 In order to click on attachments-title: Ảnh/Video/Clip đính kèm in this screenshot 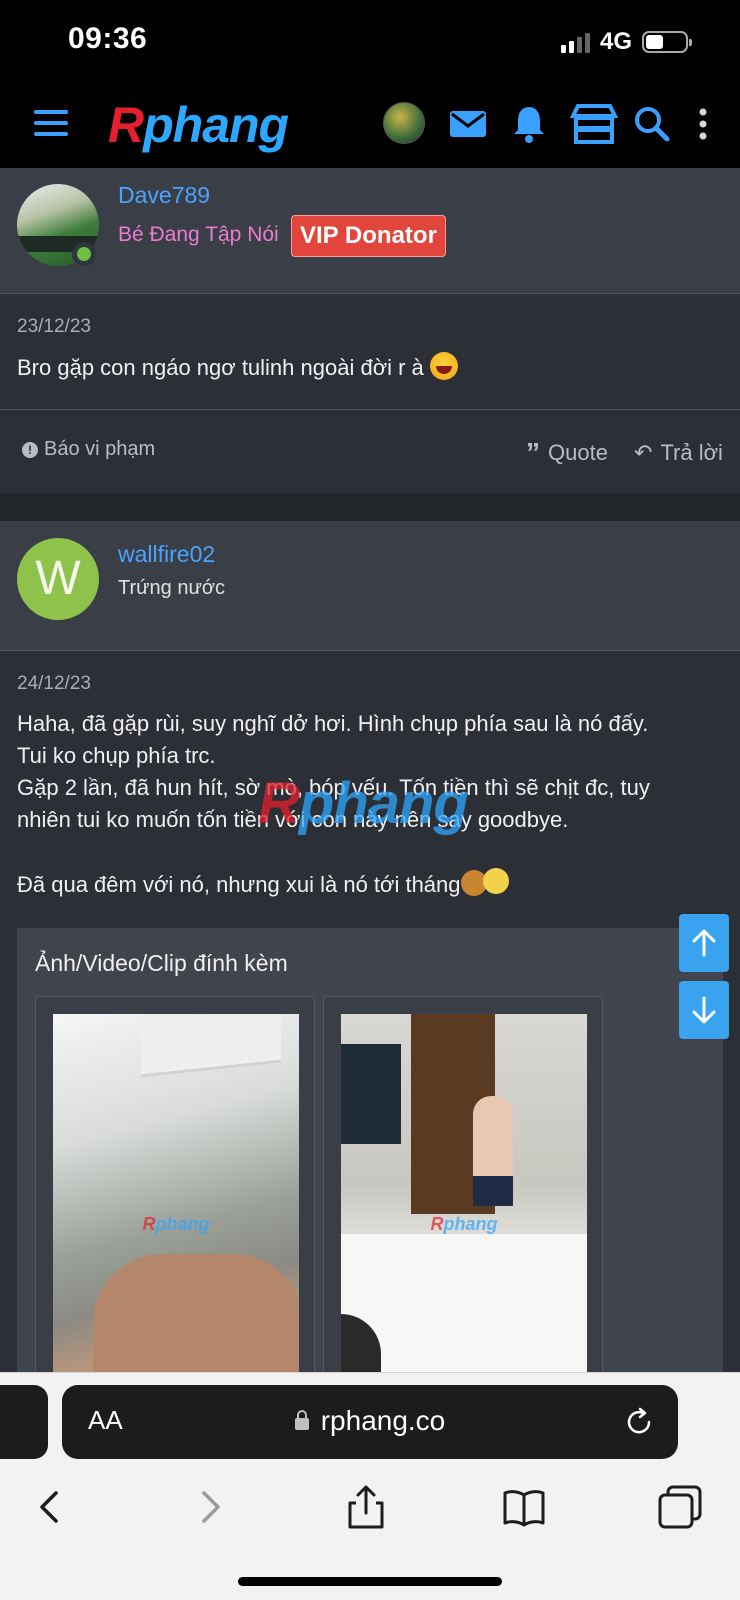, I will do `click(161, 963)`.